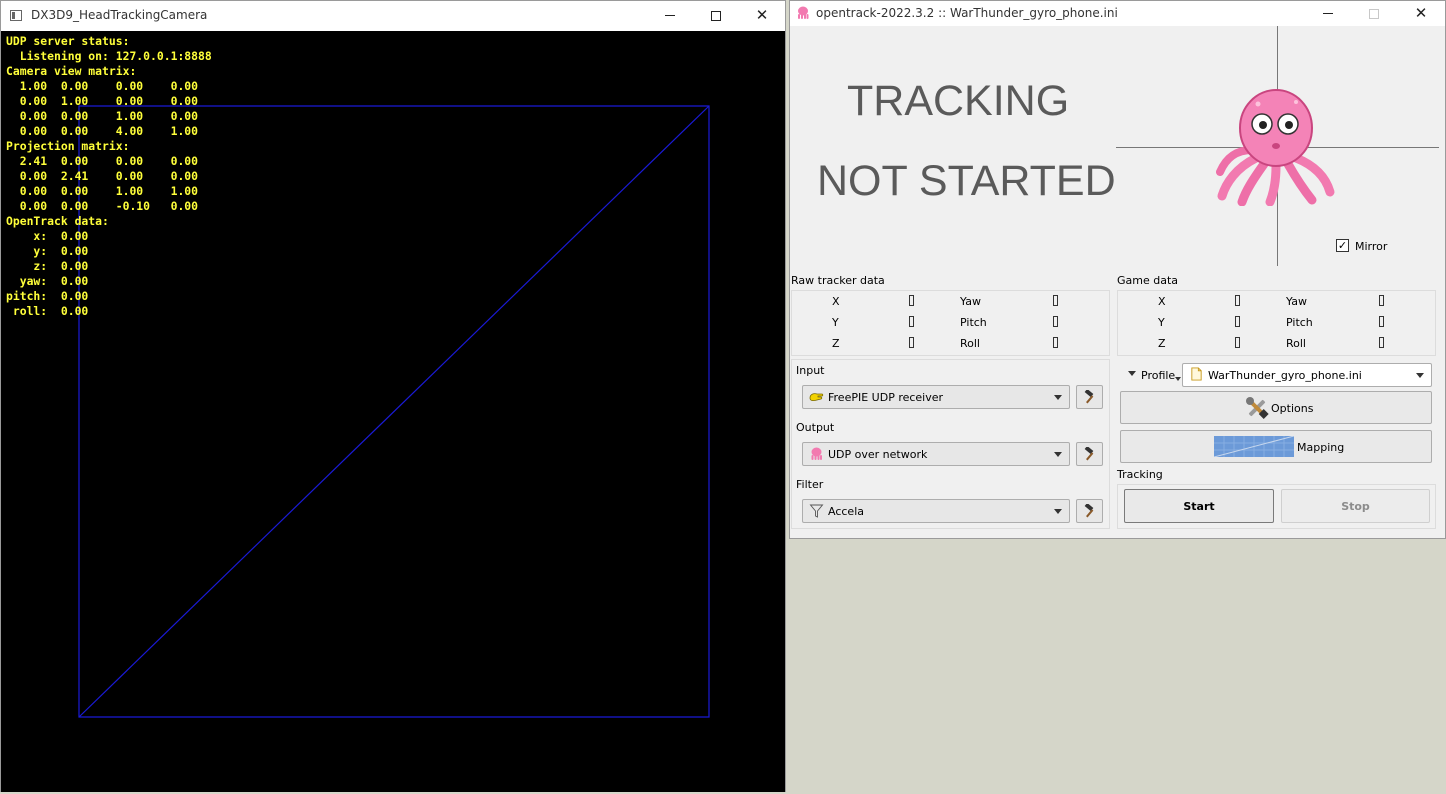 The image size is (1446, 794). I want to click on start-label: Start, so click(1199, 506).